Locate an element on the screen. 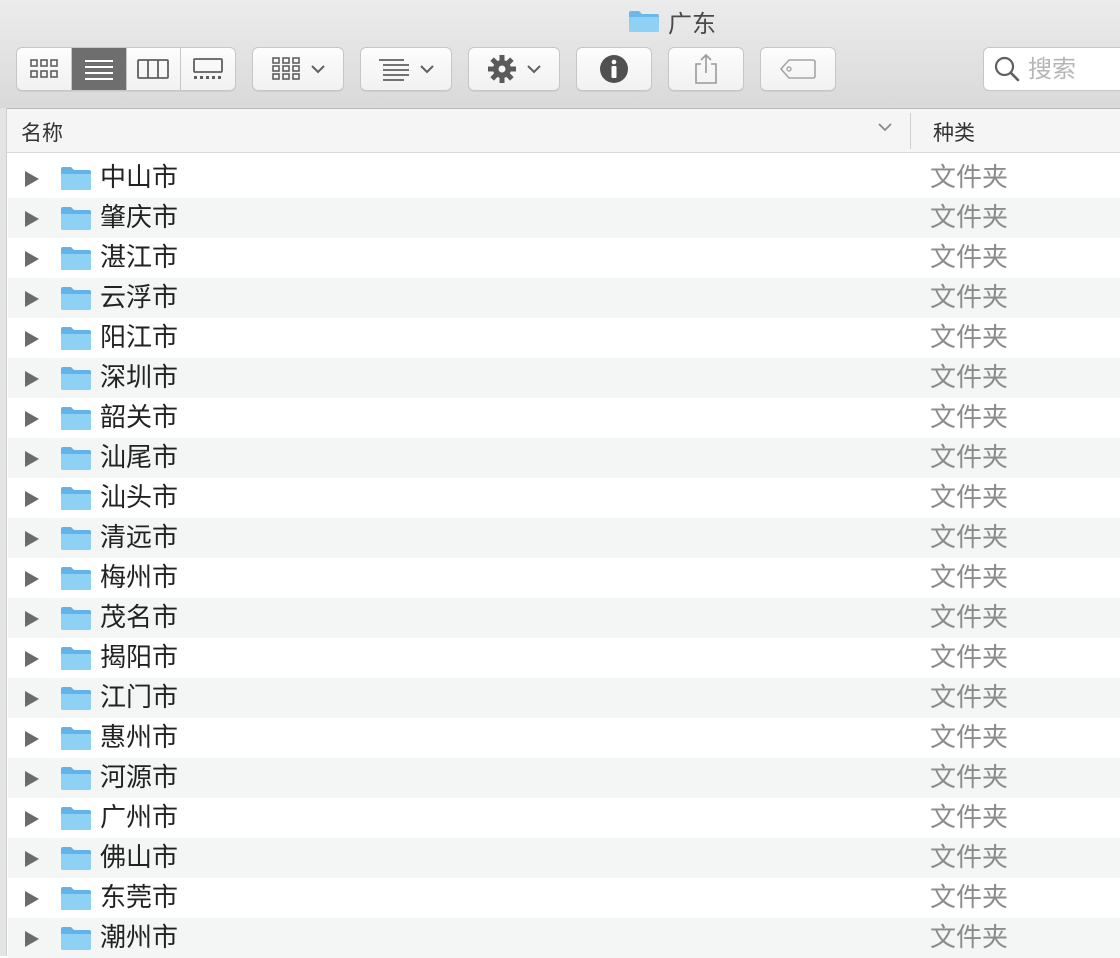 The width and height of the screenshot is (1120, 958). list-item: 韶关市 文件夹 is located at coordinates (564, 418).